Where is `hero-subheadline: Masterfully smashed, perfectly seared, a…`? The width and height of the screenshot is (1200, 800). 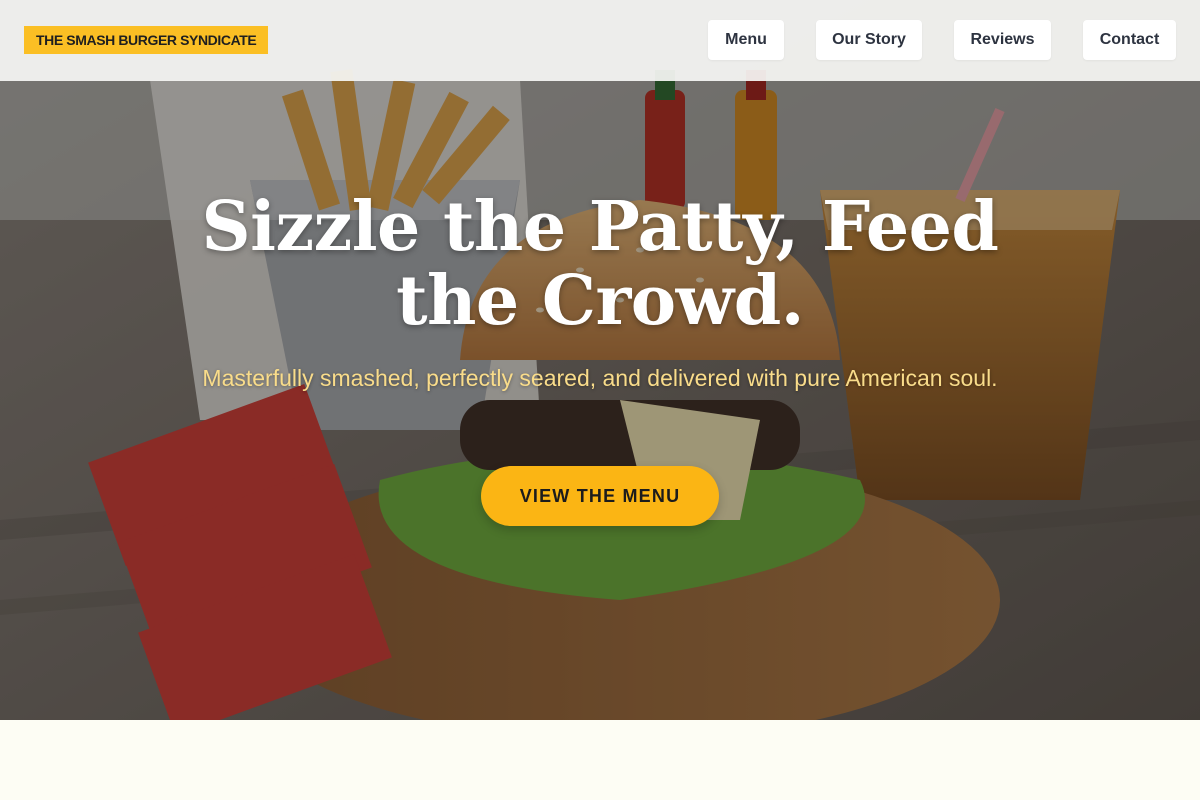
hero-subheadline: Masterfully smashed, perfectly seared, a… is located at coordinates (600, 378).